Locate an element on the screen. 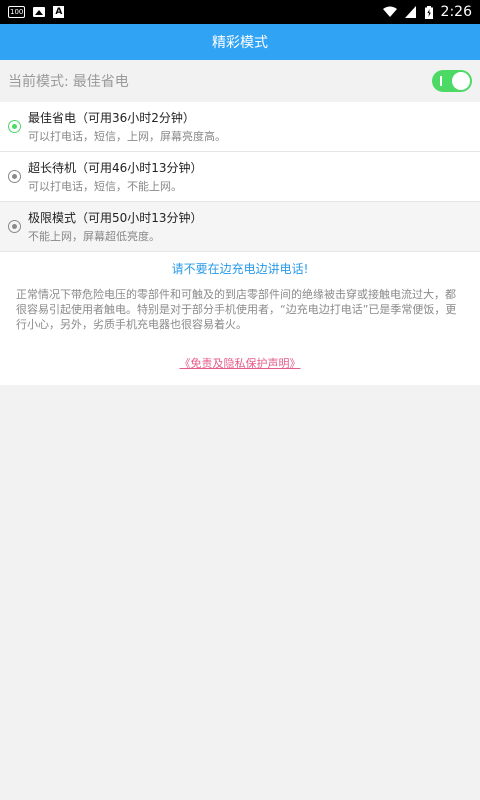  radio-selected-icon is located at coordinates (14, 126).